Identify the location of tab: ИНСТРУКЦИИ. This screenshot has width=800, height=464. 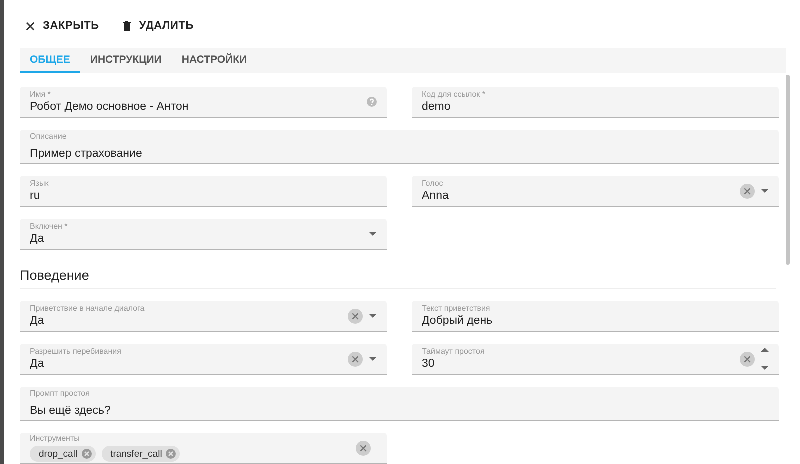
(126, 60).